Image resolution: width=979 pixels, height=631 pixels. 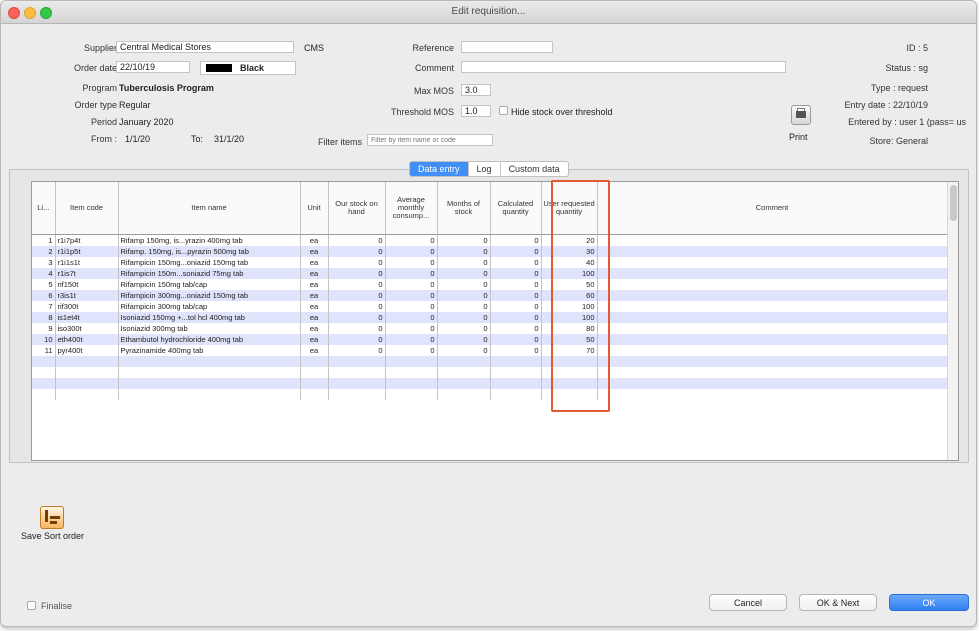 What do you see at coordinates (623, 67) in the screenshot?
I see `comment-field` at bounding box center [623, 67].